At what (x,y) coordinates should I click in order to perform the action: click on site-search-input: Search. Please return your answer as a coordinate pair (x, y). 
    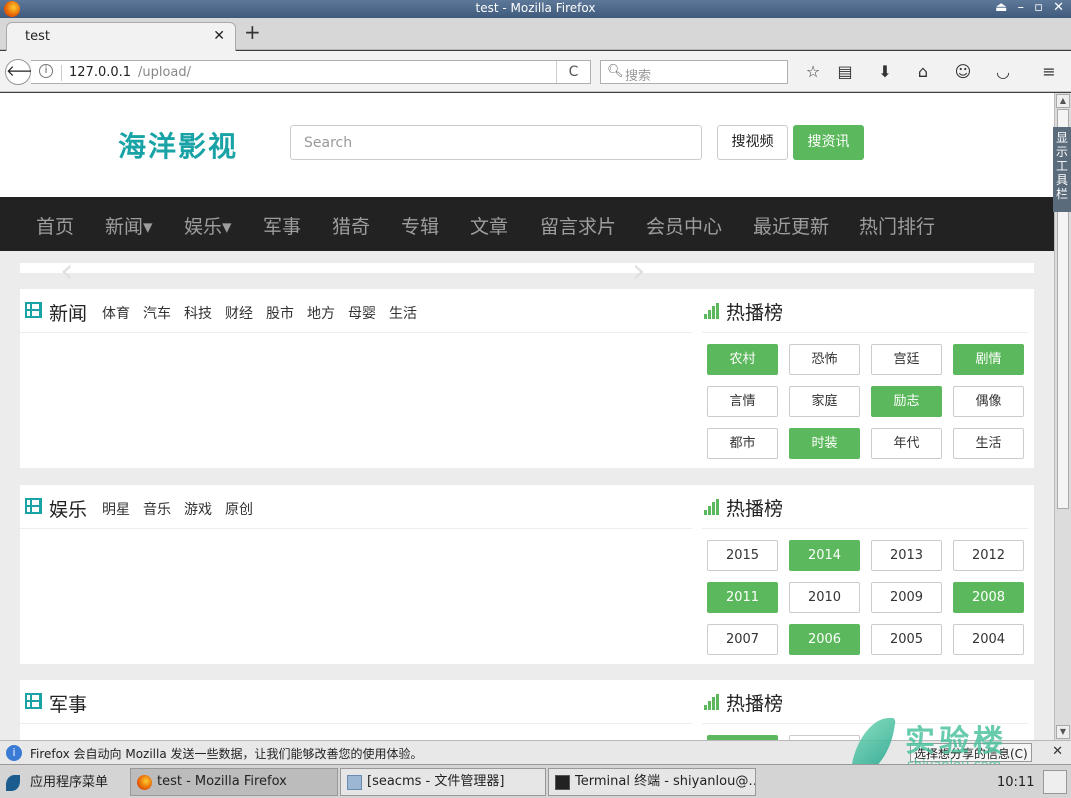
    Looking at the image, I should click on (496, 142).